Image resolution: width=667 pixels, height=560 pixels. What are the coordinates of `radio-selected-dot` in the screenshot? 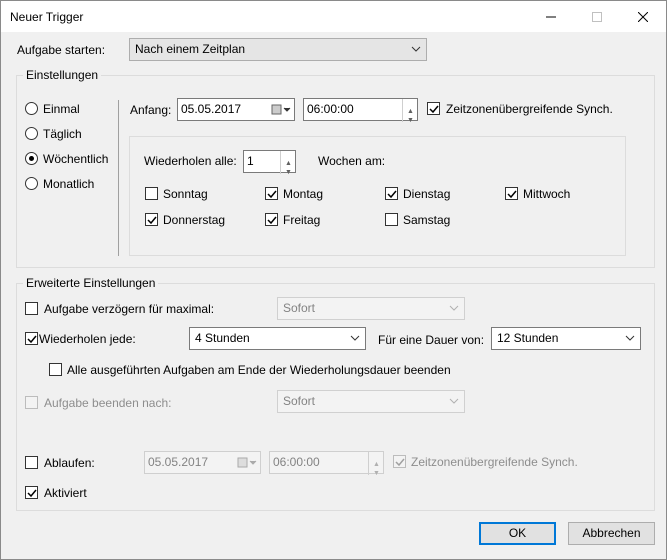 It's located at (31, 158).